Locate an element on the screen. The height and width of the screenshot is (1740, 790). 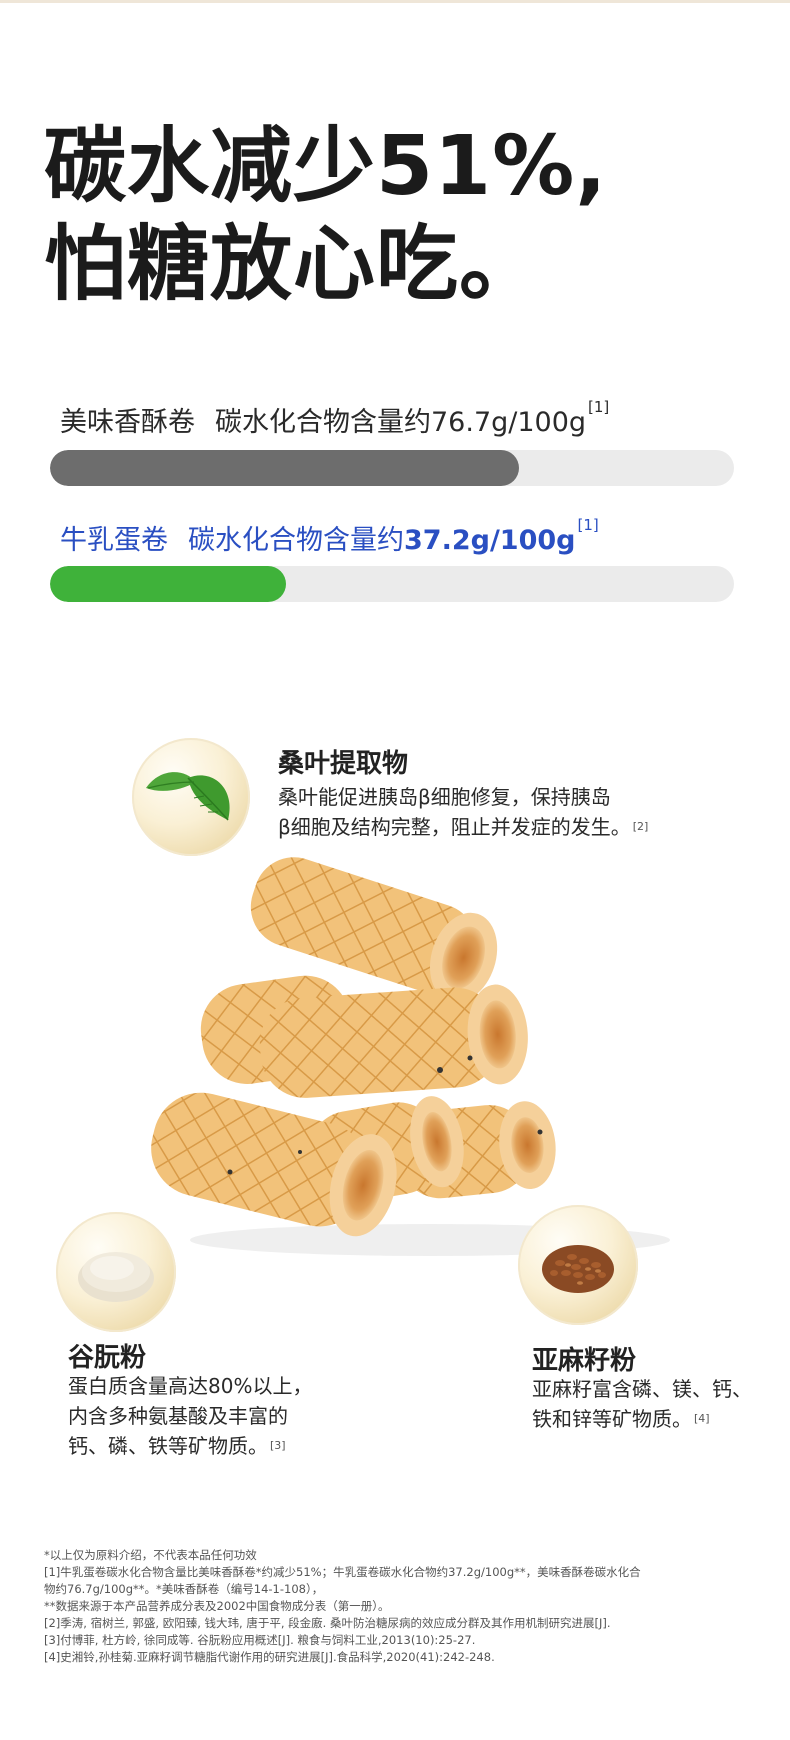
metric-value: 37.2g/100g is located at coordinates (490, 540).